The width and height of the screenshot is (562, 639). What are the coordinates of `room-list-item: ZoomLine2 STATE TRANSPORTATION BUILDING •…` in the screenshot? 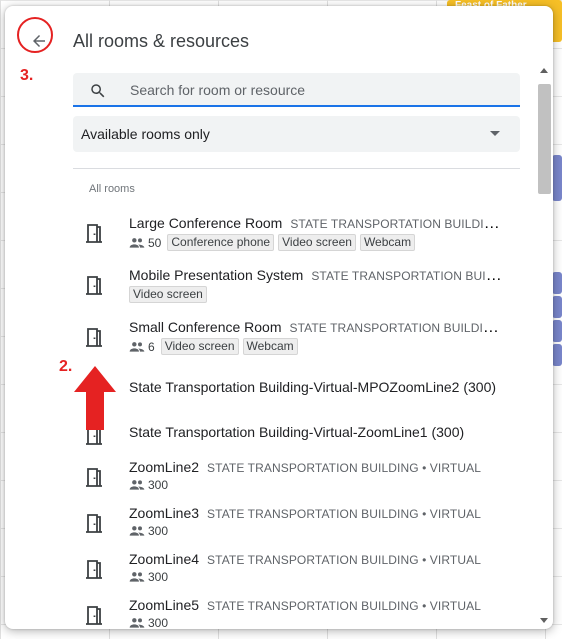 It's located at (288, 479).